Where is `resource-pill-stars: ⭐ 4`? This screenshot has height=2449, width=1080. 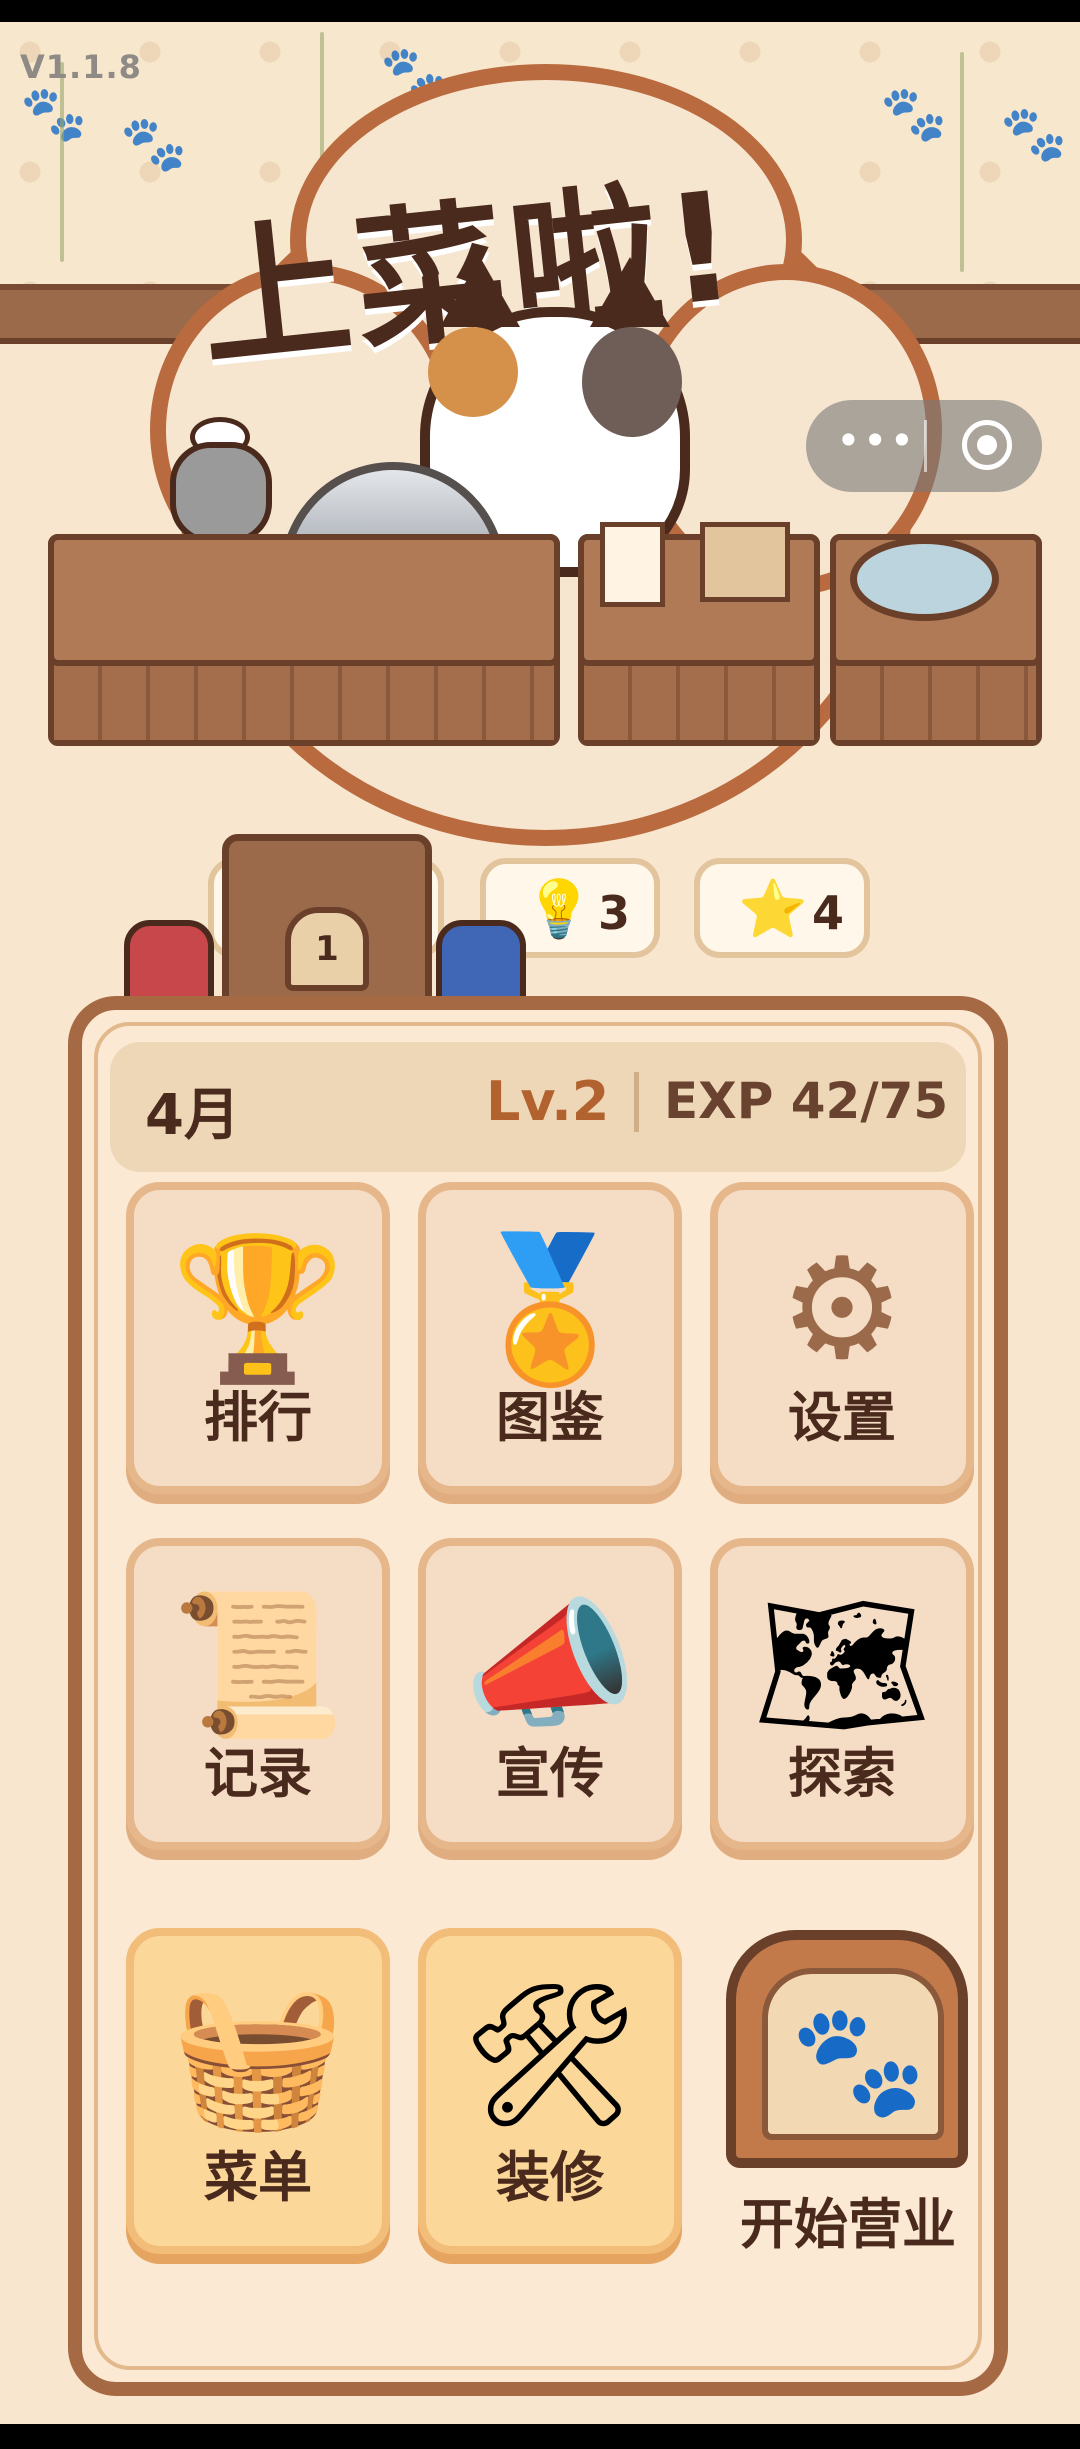 resource-pill-stars: ⭐ 4 is located at coordinates (782, 908).